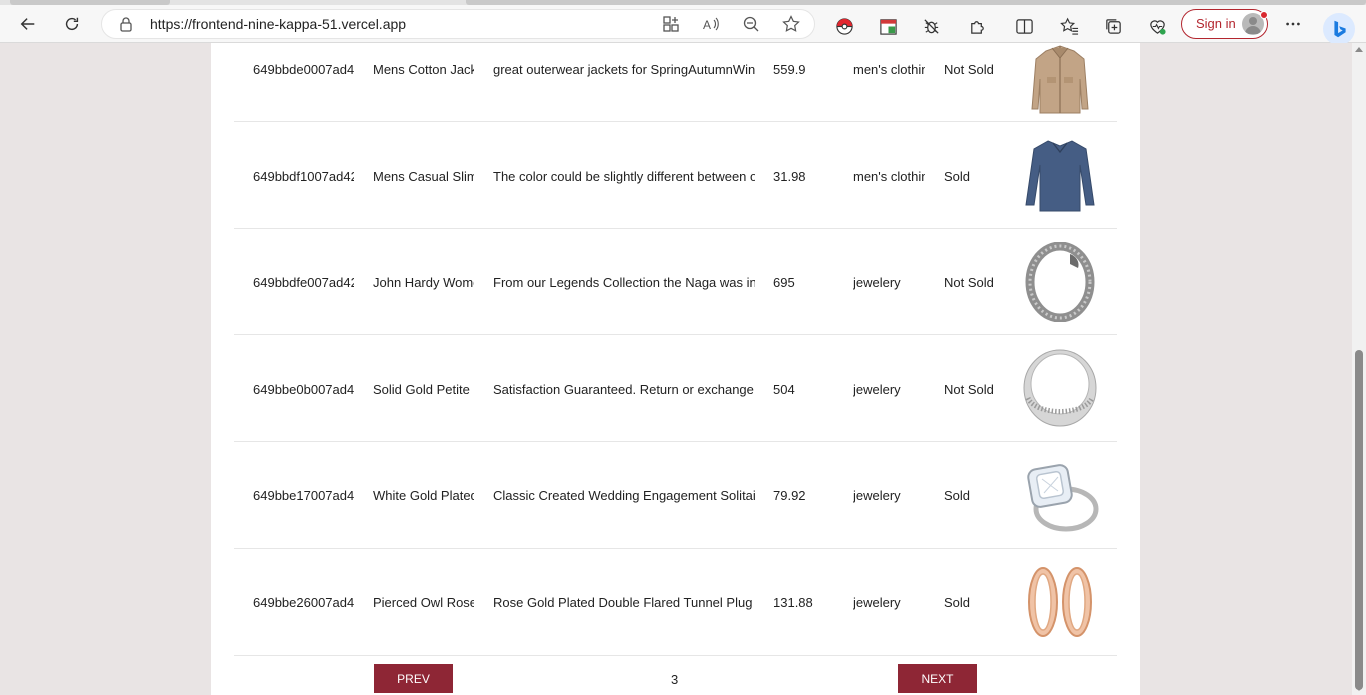  What do you see at coordinates (303, 602) in the screenshot?
I see `product-id: 649bbe26007ad42` at bounding box center [303, 602].